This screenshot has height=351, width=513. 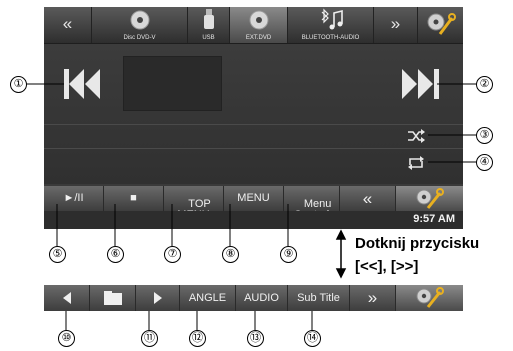 I want to click on subtitle-button: Sub Title, so click(x=319, y=298).